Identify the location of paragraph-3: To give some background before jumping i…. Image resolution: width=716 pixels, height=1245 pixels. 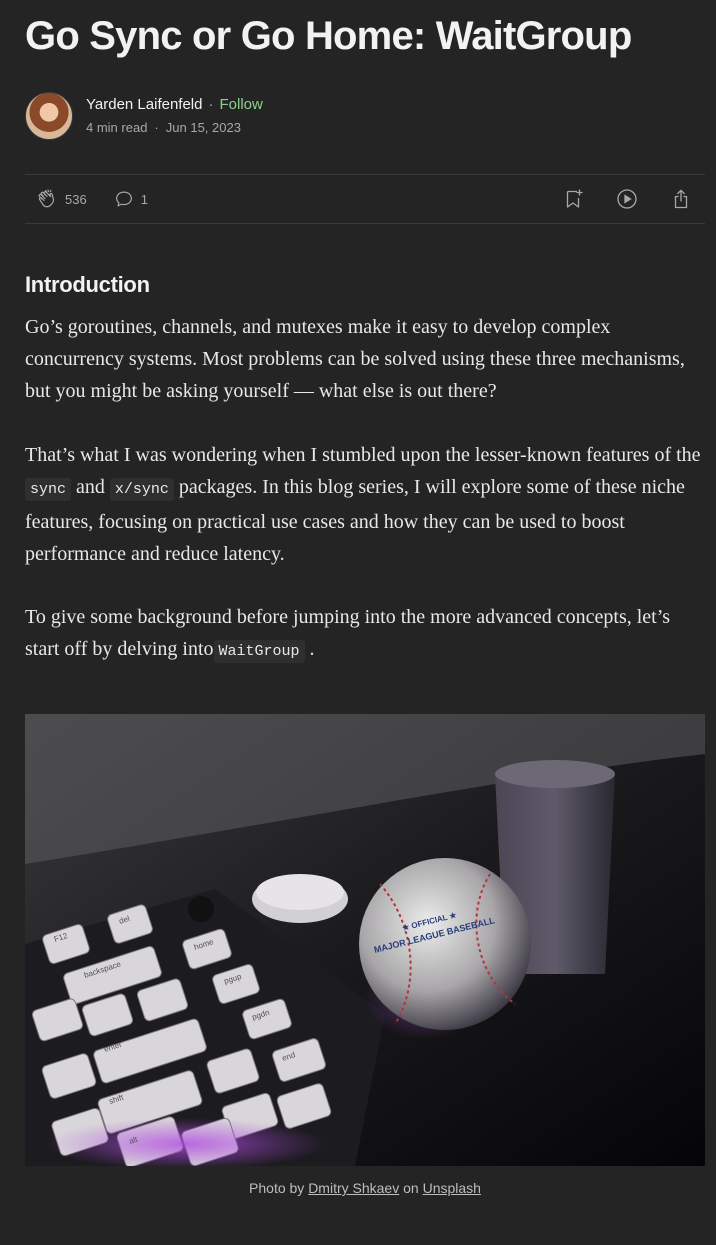
(365, 634).